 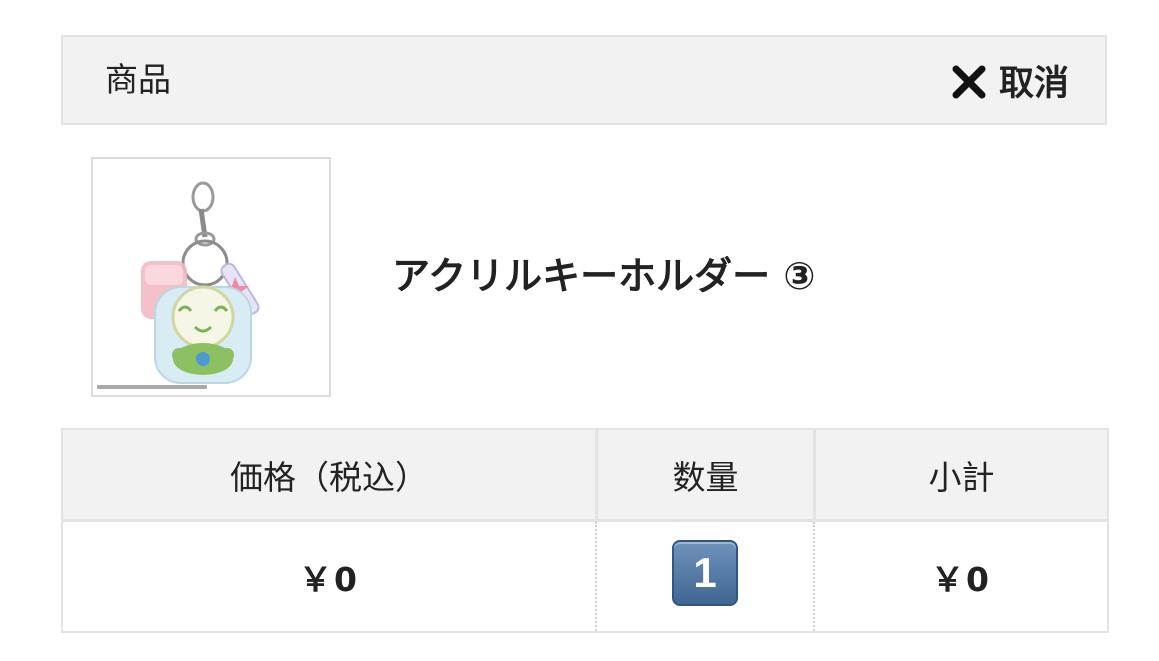 What do you see at coordinates (960, 474) in the screenshot?
I see `subtotal-header: 小計` at bounding box center [960, 474].